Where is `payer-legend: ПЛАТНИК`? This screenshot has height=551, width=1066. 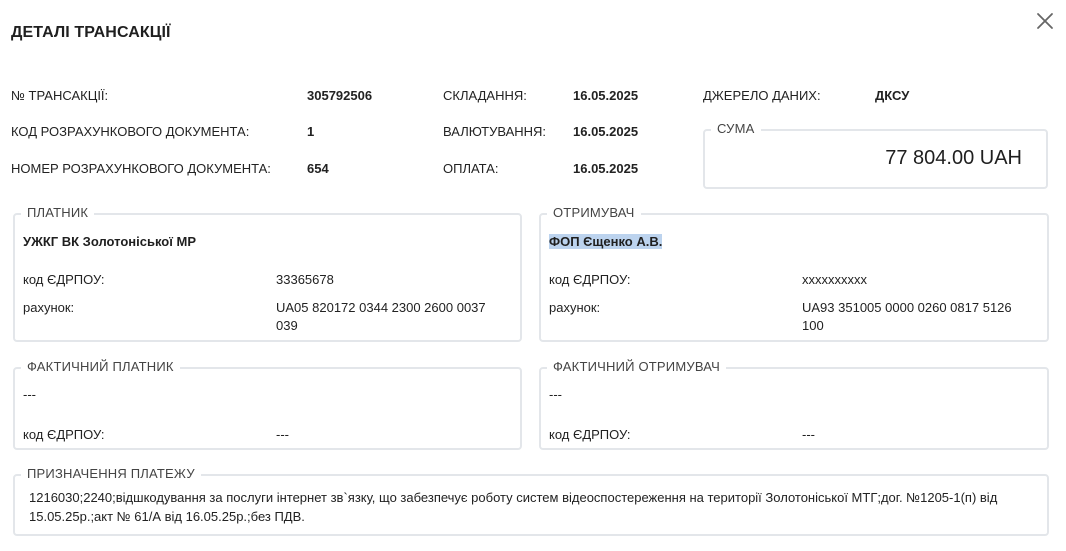 payer-legend: ПЛАТНИК is located at coordinates (58, 212).